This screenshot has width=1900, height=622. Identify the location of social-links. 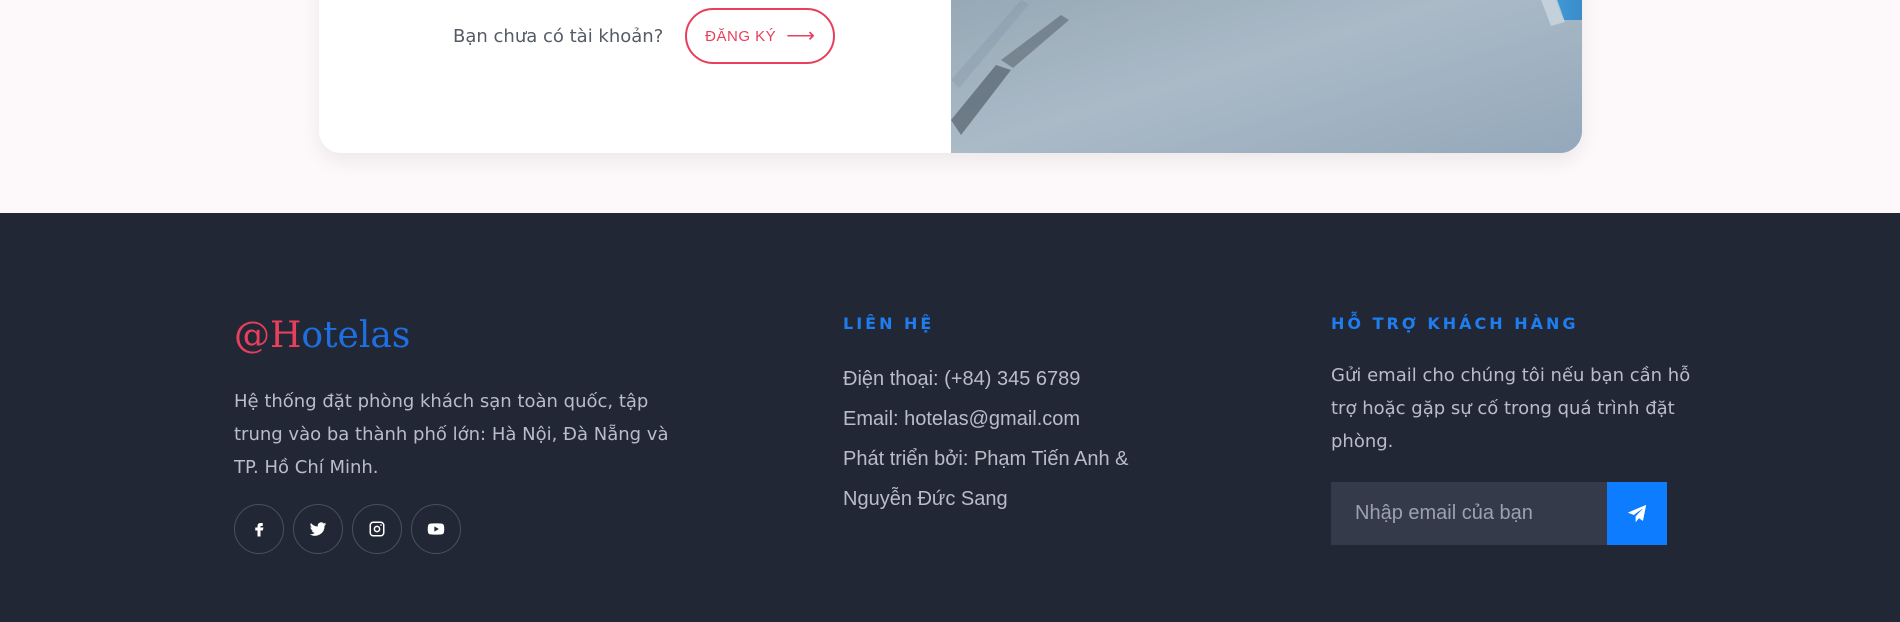
(347, 529).